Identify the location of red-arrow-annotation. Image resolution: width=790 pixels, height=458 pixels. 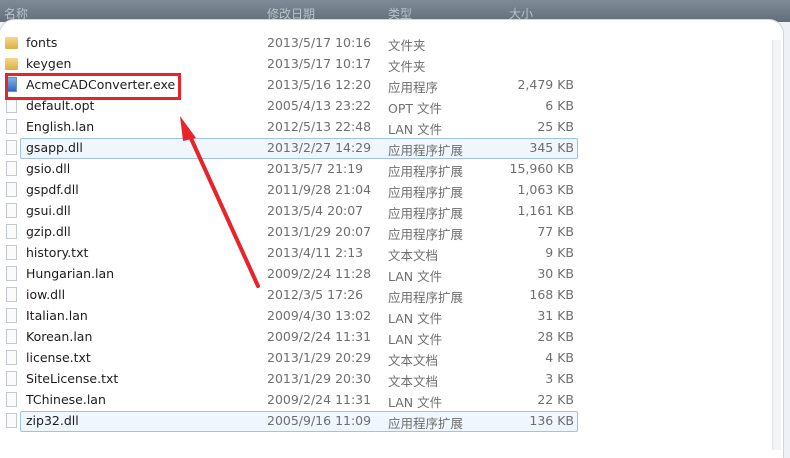
(220, 202).